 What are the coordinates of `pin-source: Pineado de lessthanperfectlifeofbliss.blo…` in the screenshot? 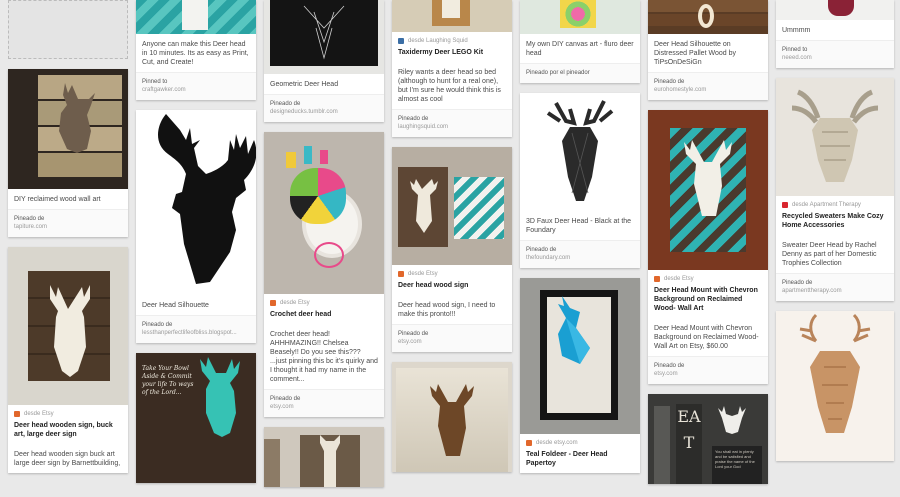 It's located at (196, 329).